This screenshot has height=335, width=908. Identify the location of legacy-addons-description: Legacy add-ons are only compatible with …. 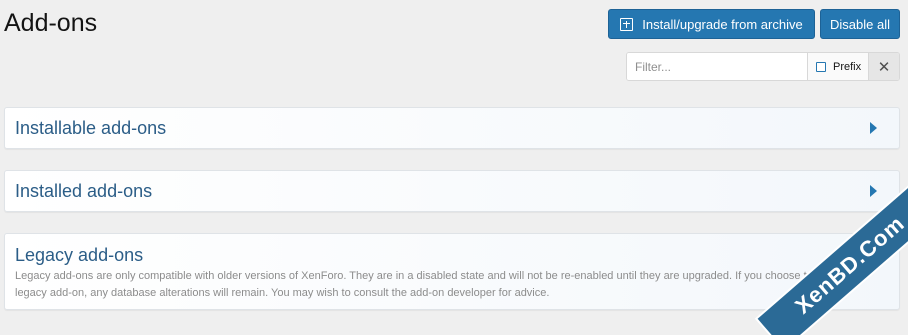
(440, 284).